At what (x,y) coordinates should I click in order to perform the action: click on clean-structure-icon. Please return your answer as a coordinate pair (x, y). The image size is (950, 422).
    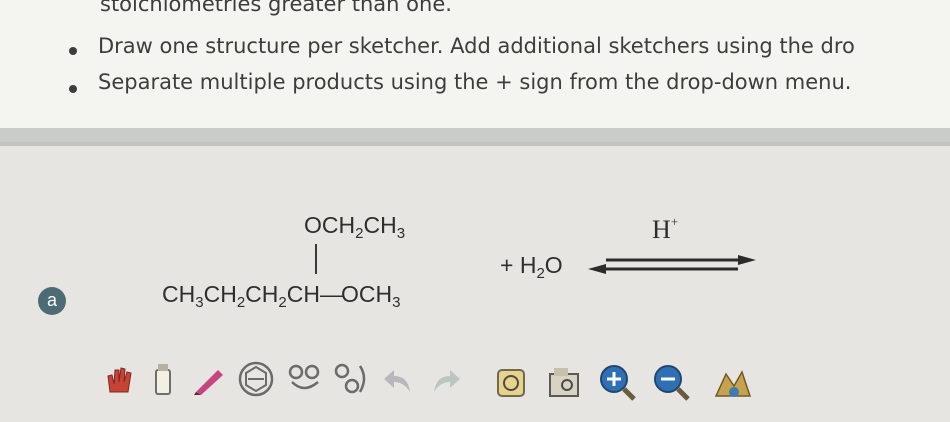
    Looking at the image, I should click on (512, 382).